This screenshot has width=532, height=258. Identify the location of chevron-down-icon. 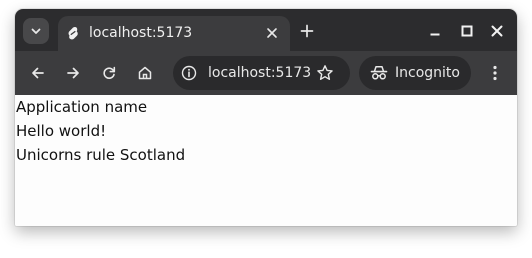
(36, 31).